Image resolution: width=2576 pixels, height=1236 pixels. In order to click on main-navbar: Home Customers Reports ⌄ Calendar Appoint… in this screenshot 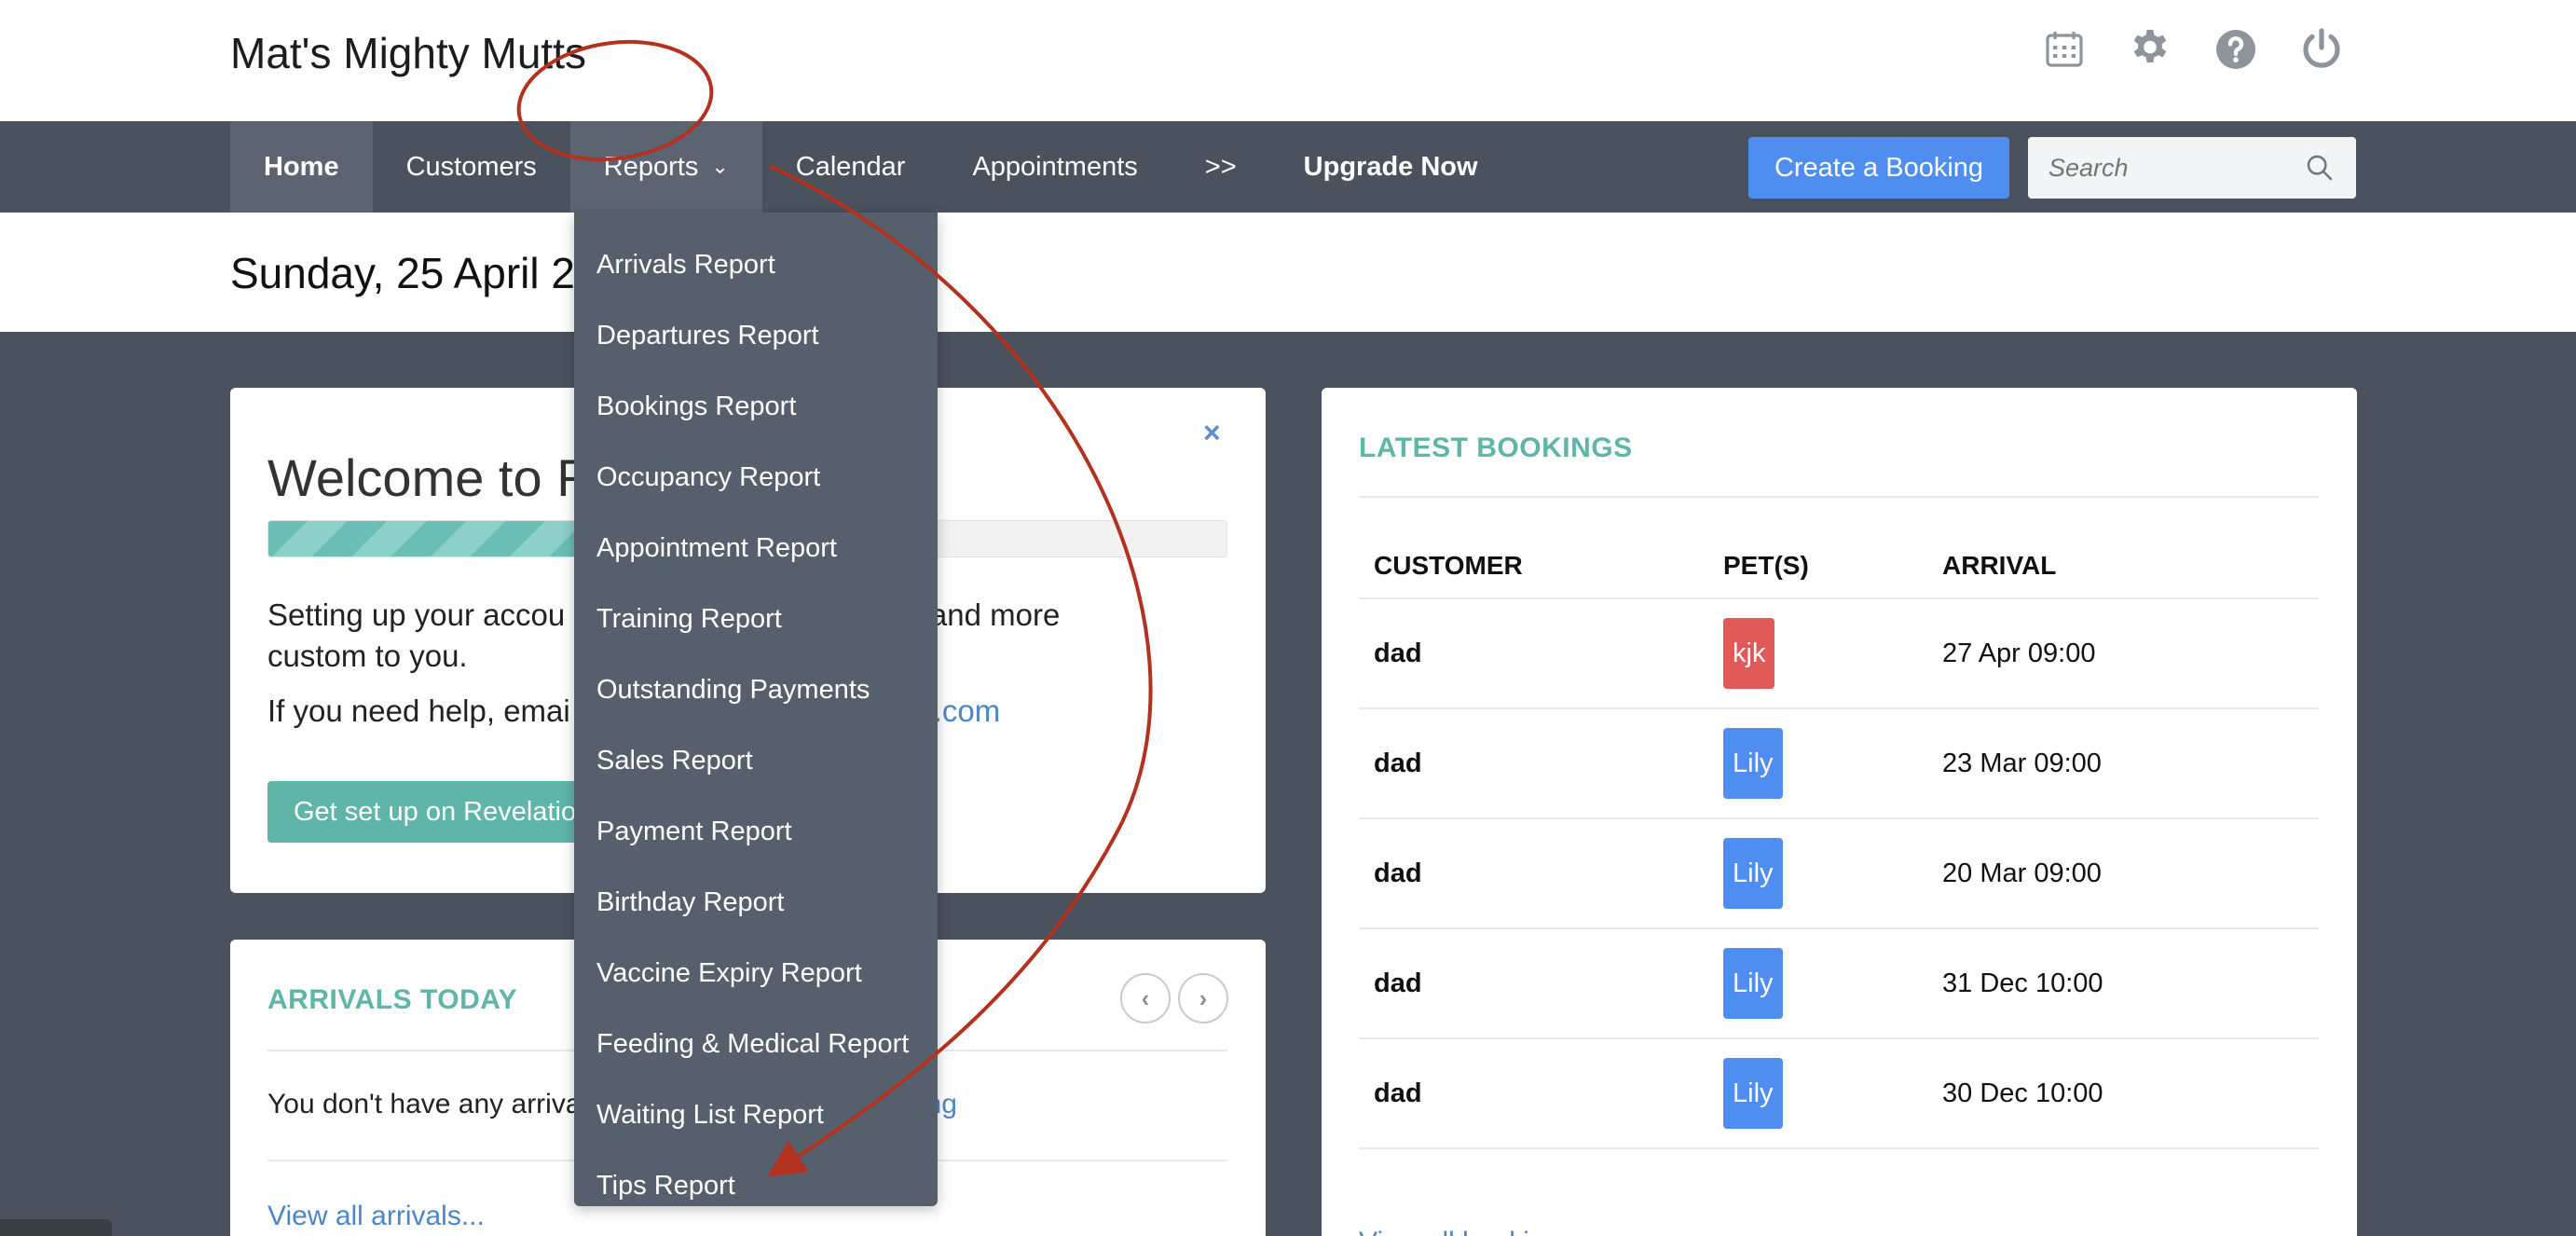, I will do `click(1288, 167)`.